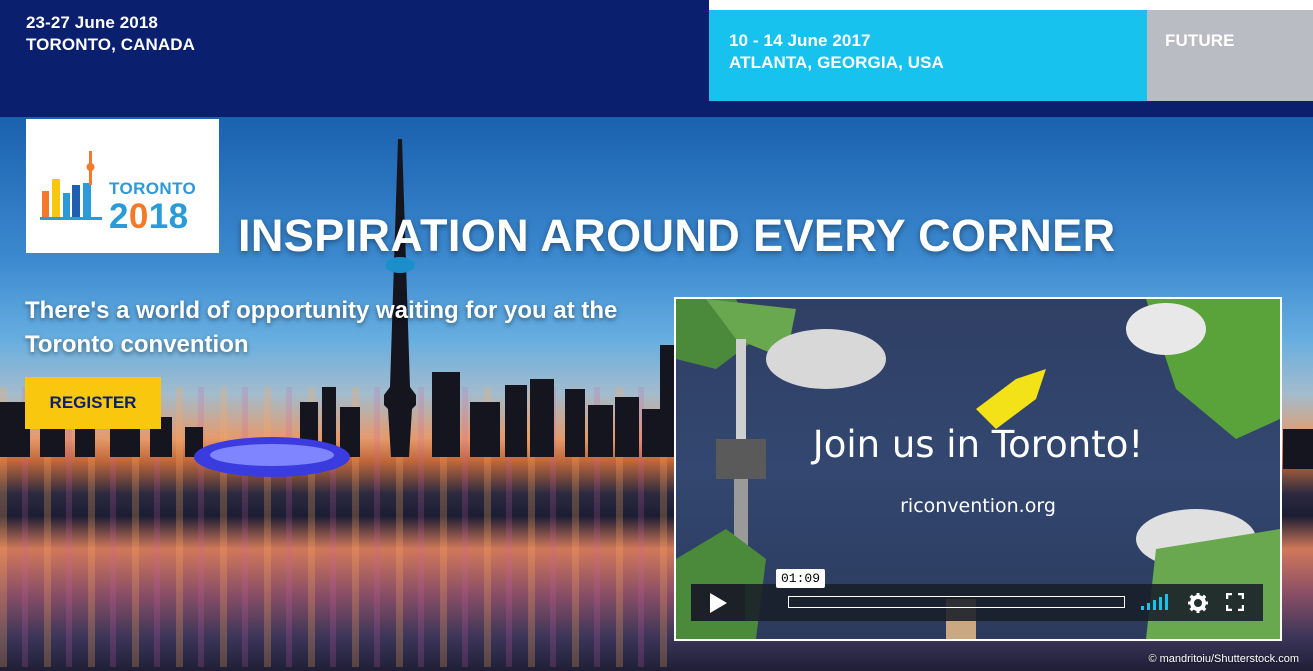 This screenshot has width=1313, height=671. I want to click on toronto-2018-logo: TORONTO 2018, so click(122, 186).